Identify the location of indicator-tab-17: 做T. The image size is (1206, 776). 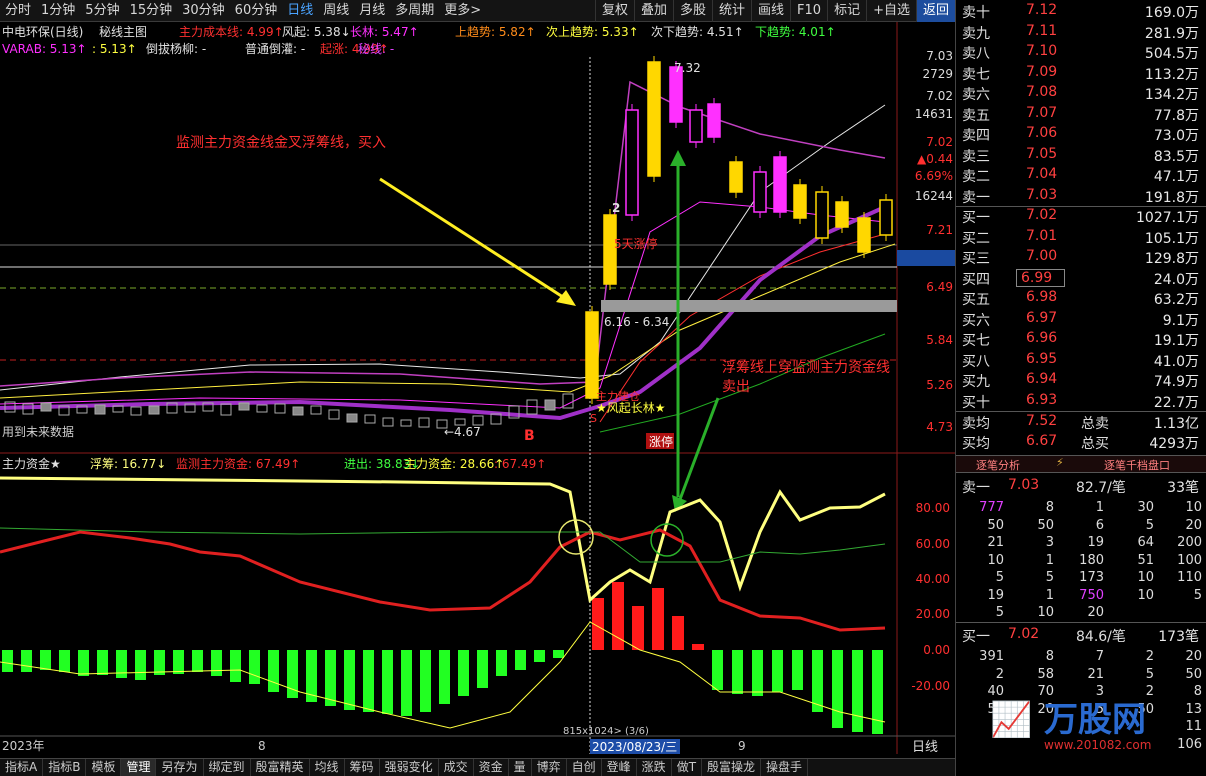
(687, 767).